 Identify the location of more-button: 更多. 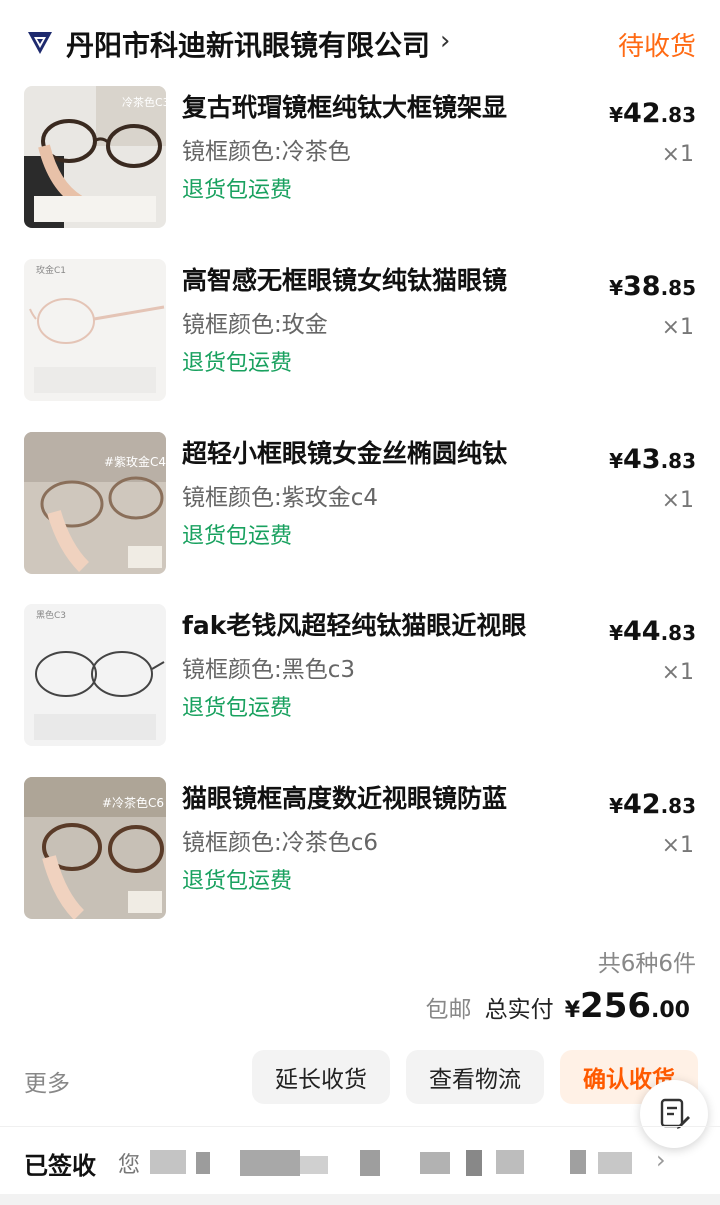
(47, 1081).